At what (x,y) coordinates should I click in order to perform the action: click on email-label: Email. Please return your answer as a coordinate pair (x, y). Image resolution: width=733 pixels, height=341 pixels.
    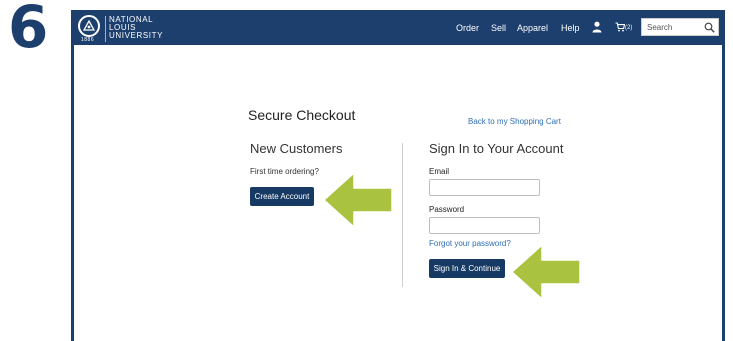
    Looking at the image, I should click on (439, 171).